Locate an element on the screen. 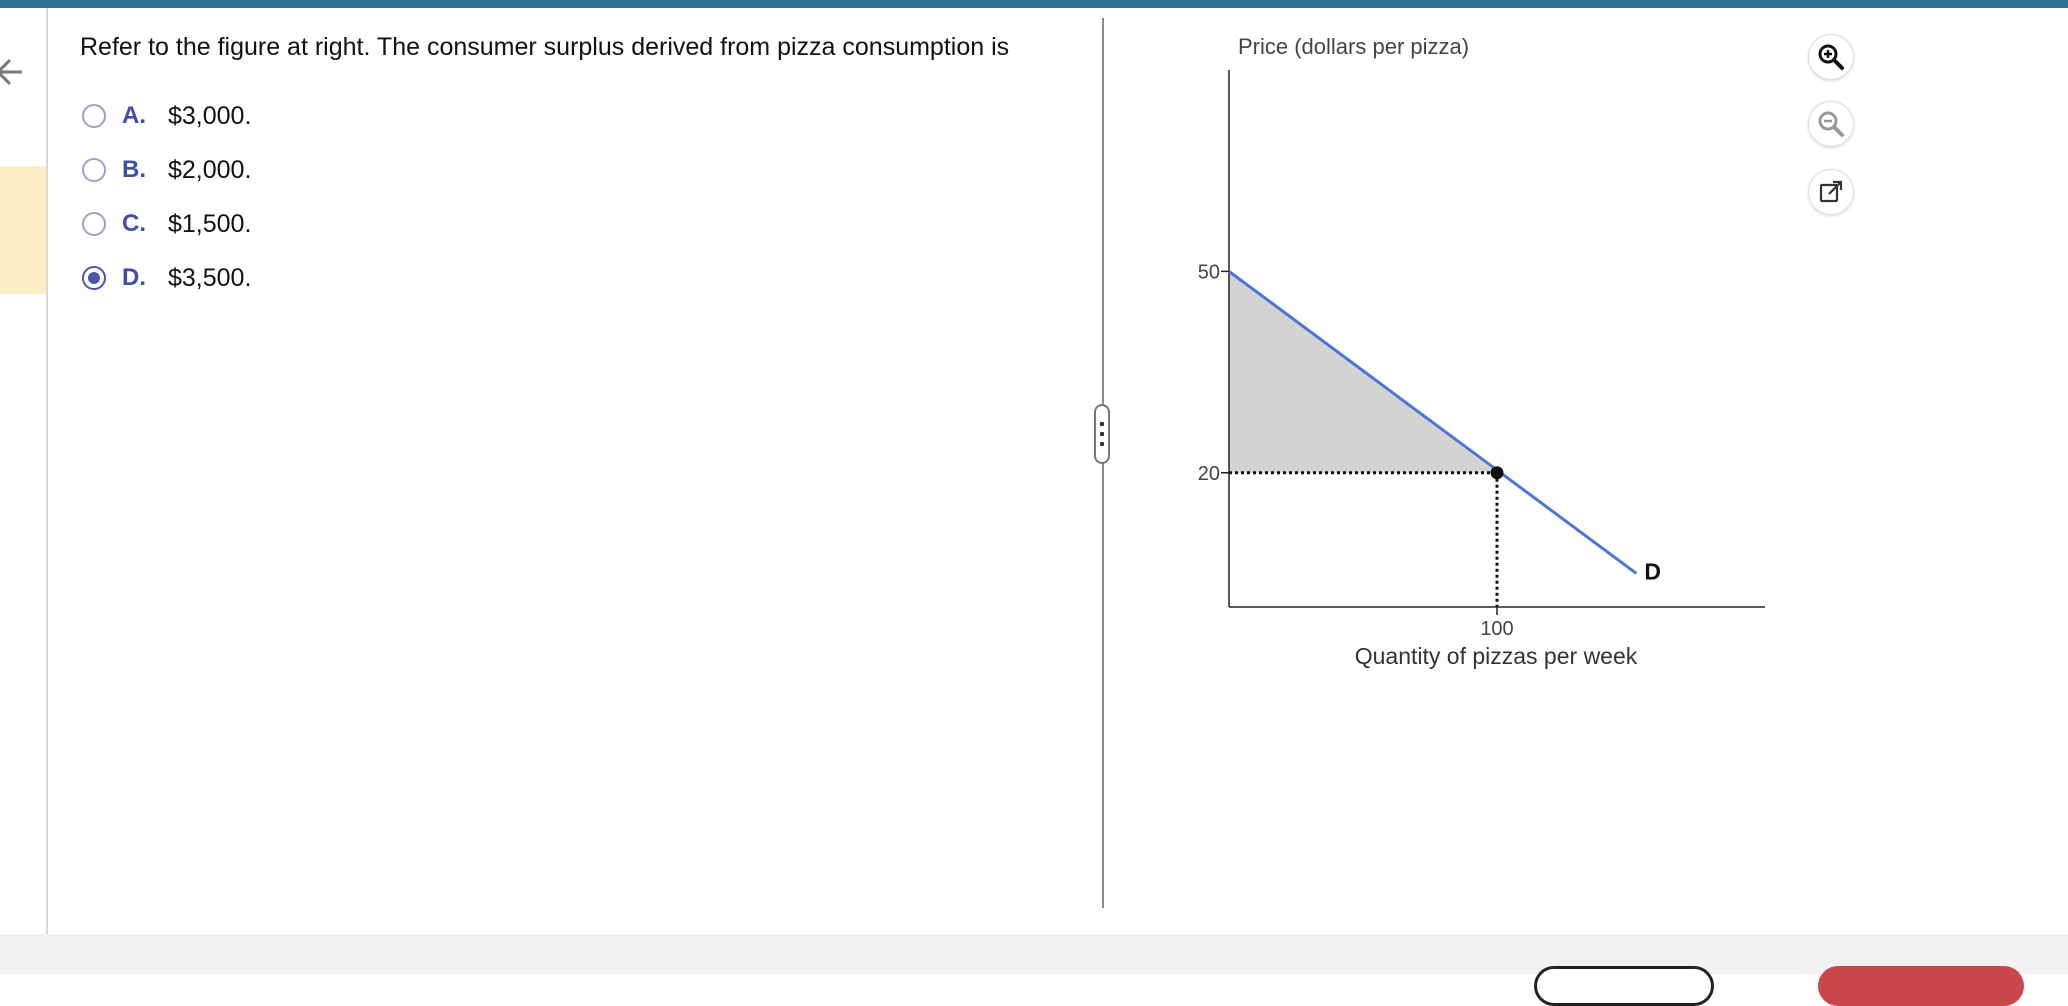 The image size is (2068, 1006). choice-letter: B. is located at coordinates (134, 169).